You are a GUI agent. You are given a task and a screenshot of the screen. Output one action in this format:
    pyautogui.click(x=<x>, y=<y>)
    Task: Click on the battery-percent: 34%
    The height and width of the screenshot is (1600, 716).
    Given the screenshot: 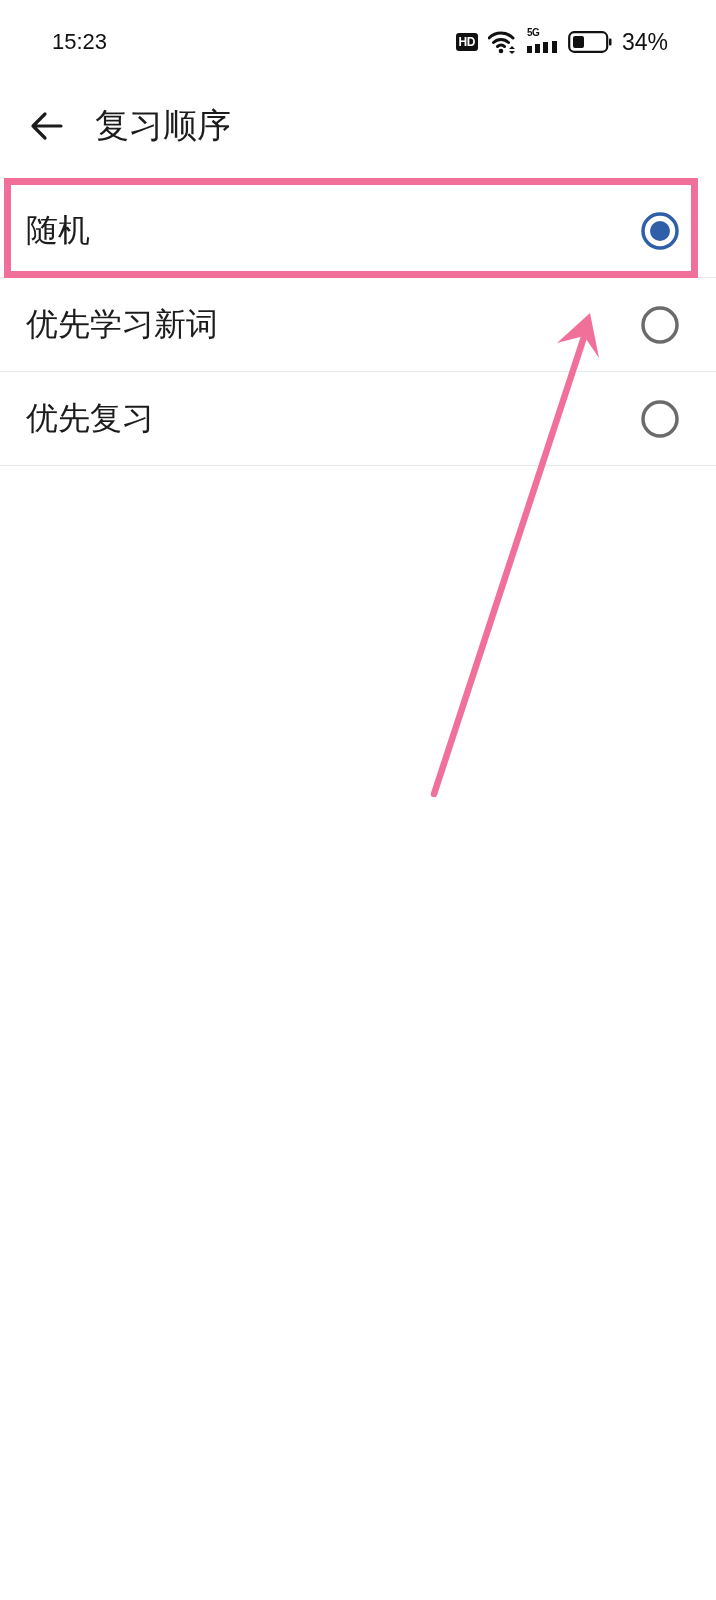 What is the action you would take?
    pyautogui.click(x=644, y=42)
    